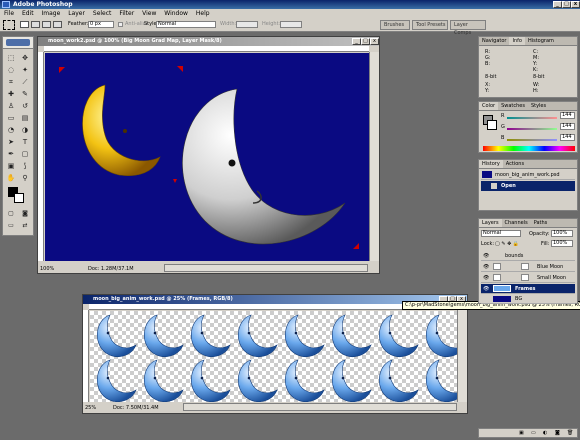 Image resolution: width=580 pixels, height=440 pixels. Describe the element at coordinates (374, 41) in the screenshot. I see `doc1-close-button: x` at that location.